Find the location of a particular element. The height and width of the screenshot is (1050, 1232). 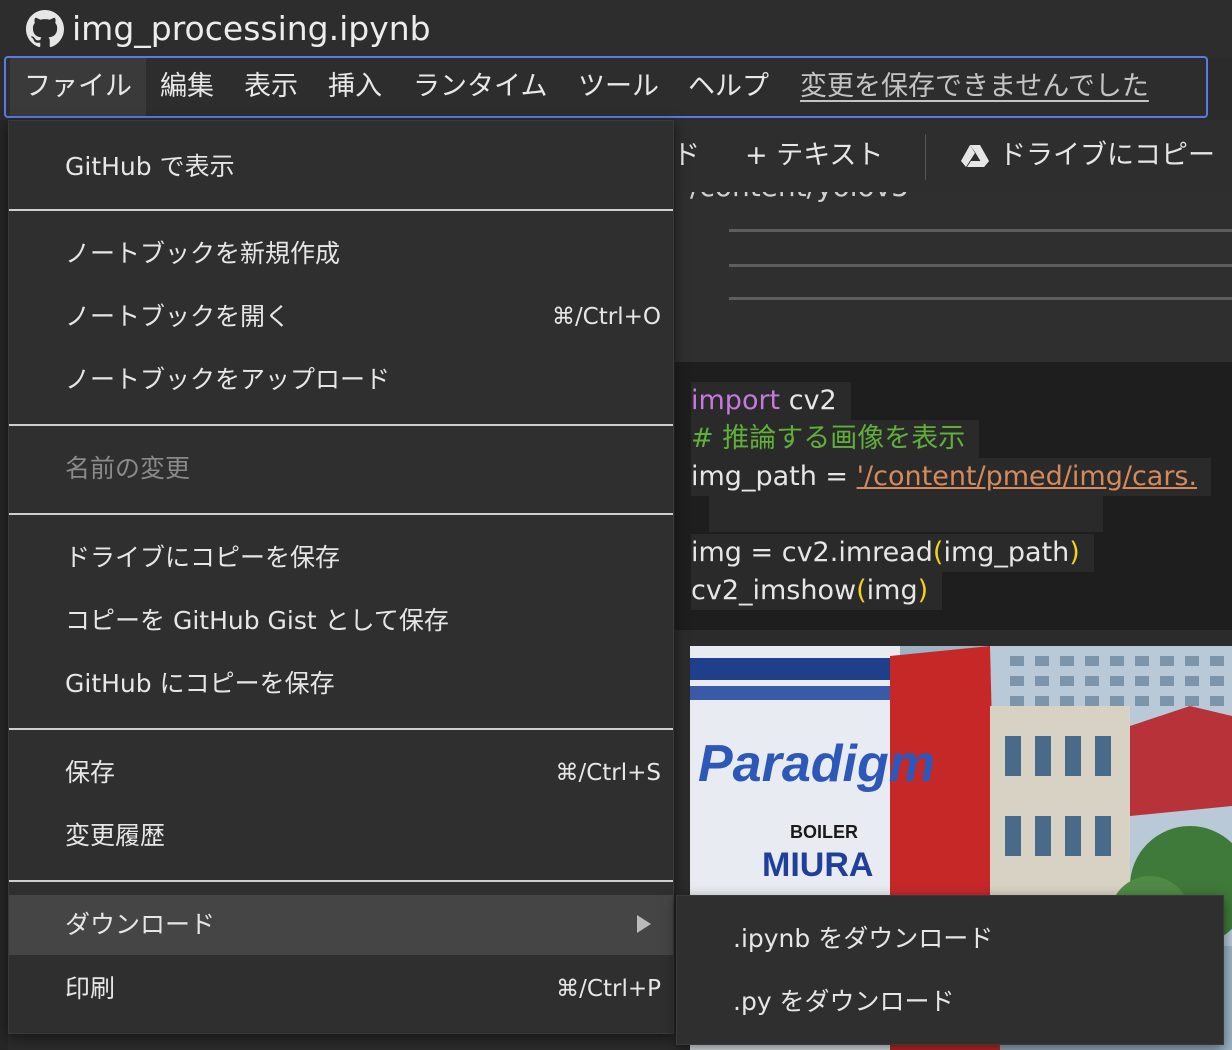

title-bar: img_processing.ipynb is located at coordinates (616, 29).